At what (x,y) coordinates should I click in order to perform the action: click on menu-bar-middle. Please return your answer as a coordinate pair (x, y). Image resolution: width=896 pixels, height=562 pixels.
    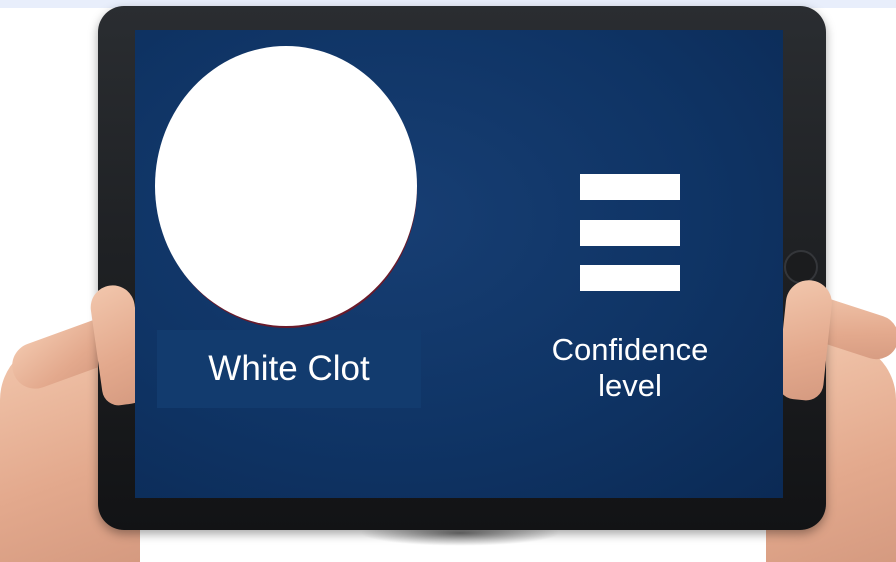
    Looking at the image, I should click on (630, 233).